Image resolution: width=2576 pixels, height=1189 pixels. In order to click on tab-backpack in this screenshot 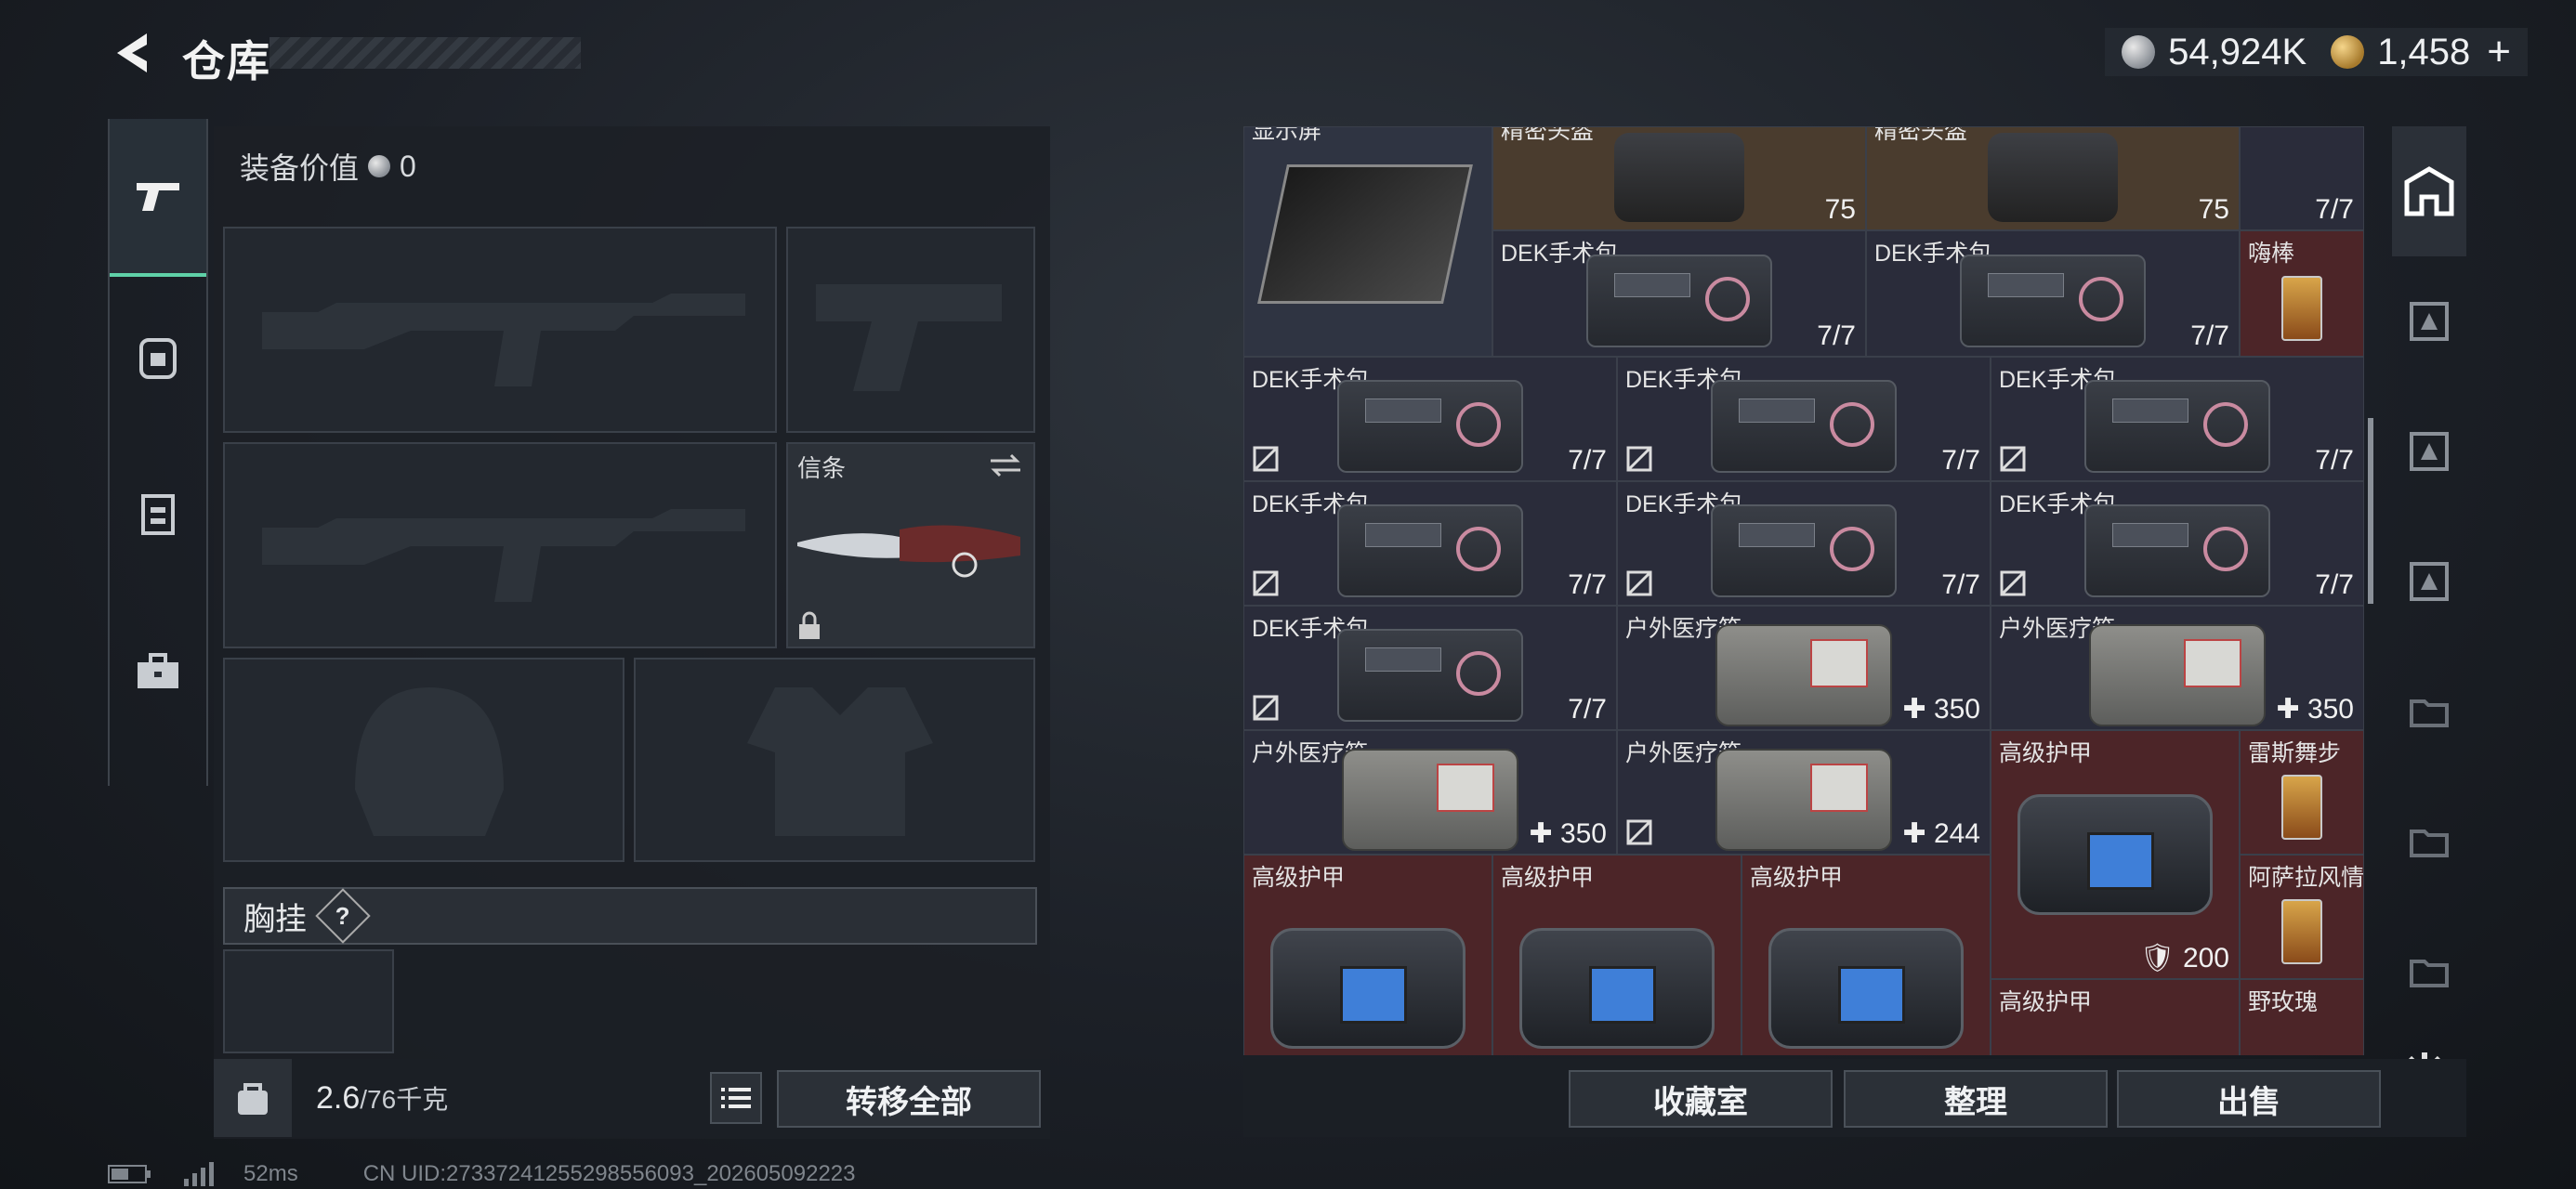, I will do `click(158, 356)`.